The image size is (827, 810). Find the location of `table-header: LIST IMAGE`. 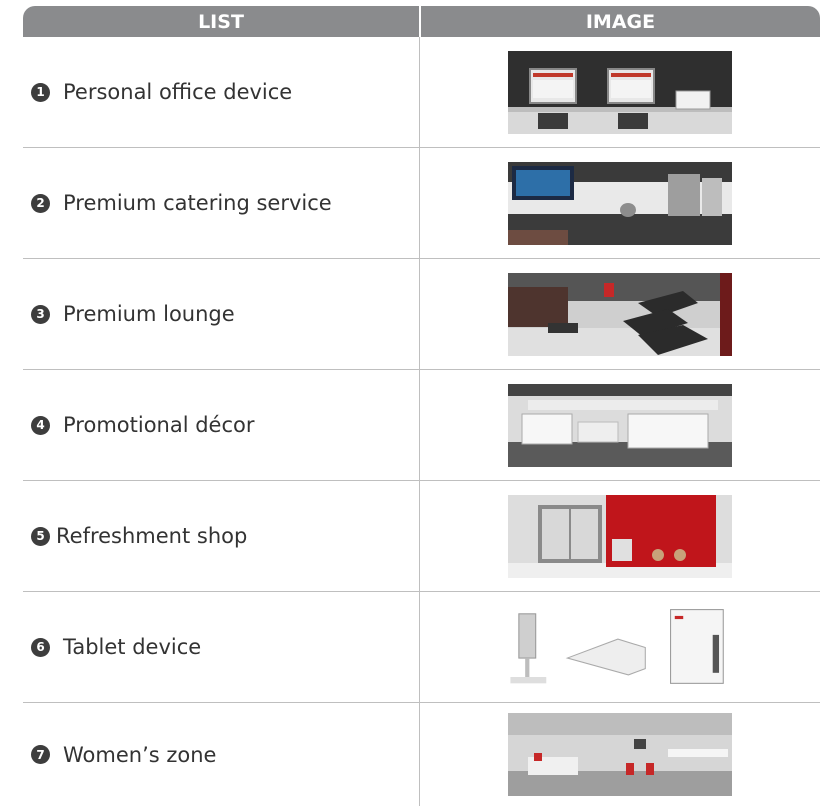

table-header: LIST IMAGE is located at coordinates (421, 21).